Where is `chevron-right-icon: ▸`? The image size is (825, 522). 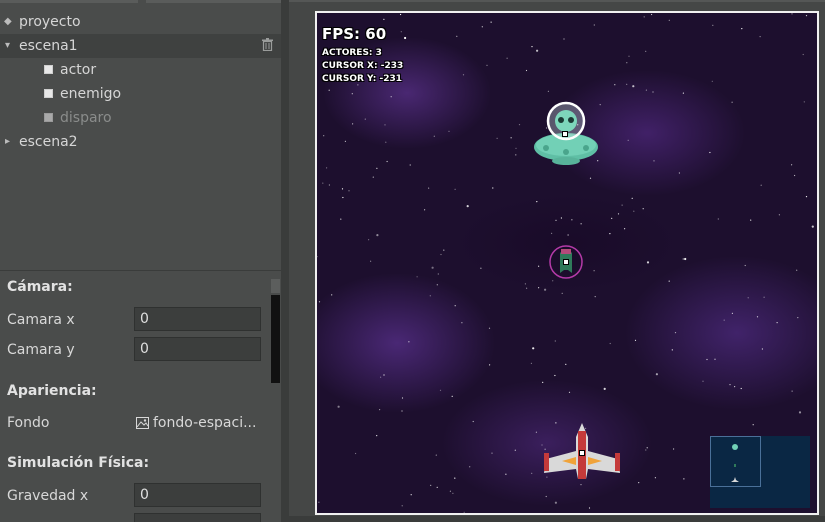
chevron-right-icon: ▸ is located at coordinates (7, 142).